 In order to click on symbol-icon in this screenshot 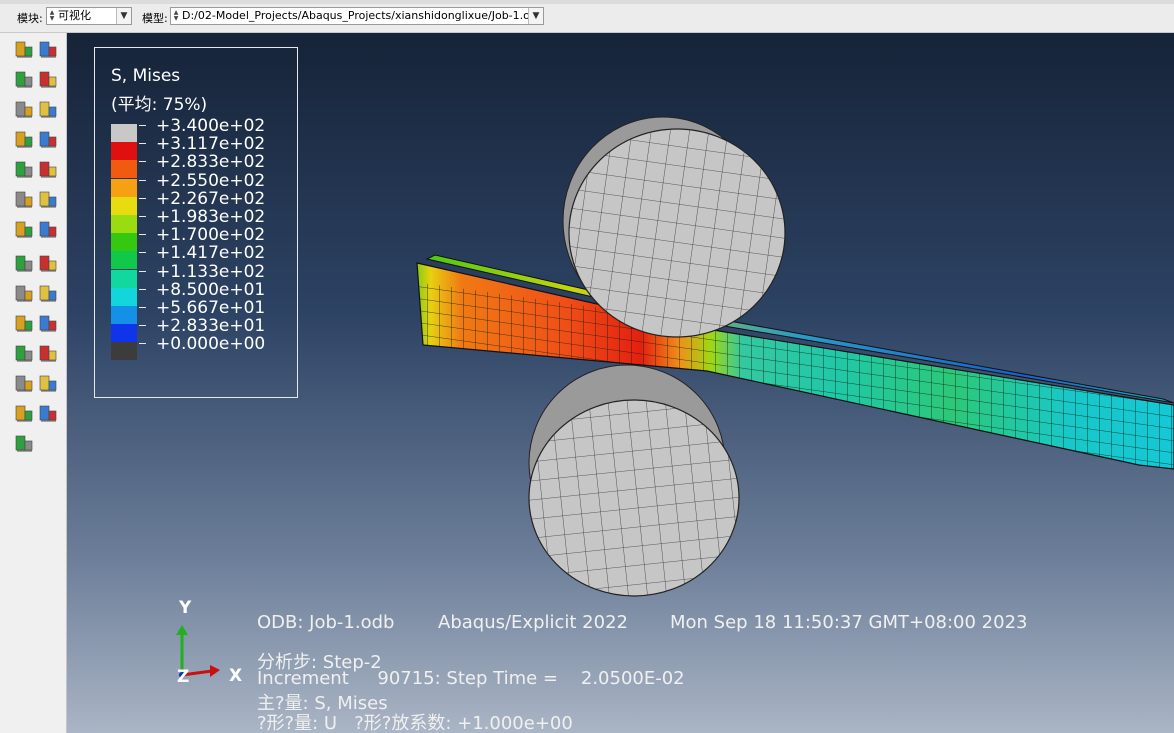, I will do `click(48, 79)`.